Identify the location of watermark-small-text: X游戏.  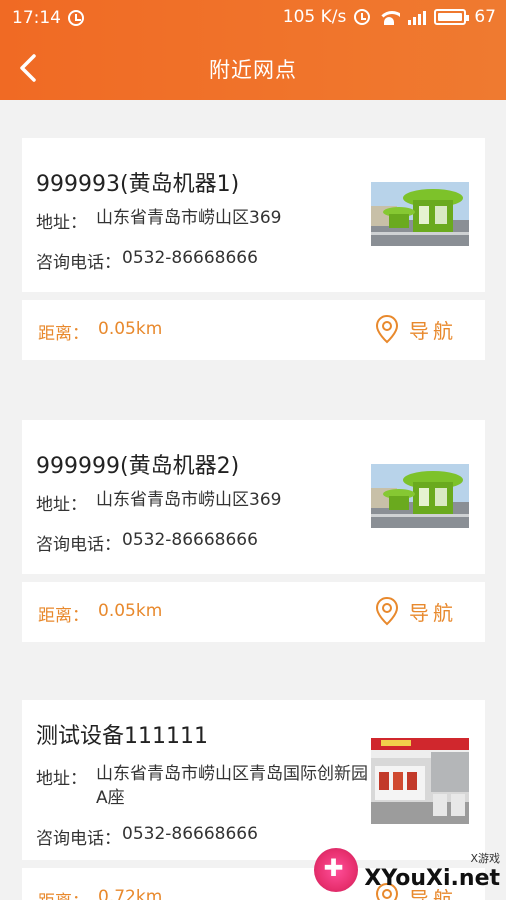
(485, 858).